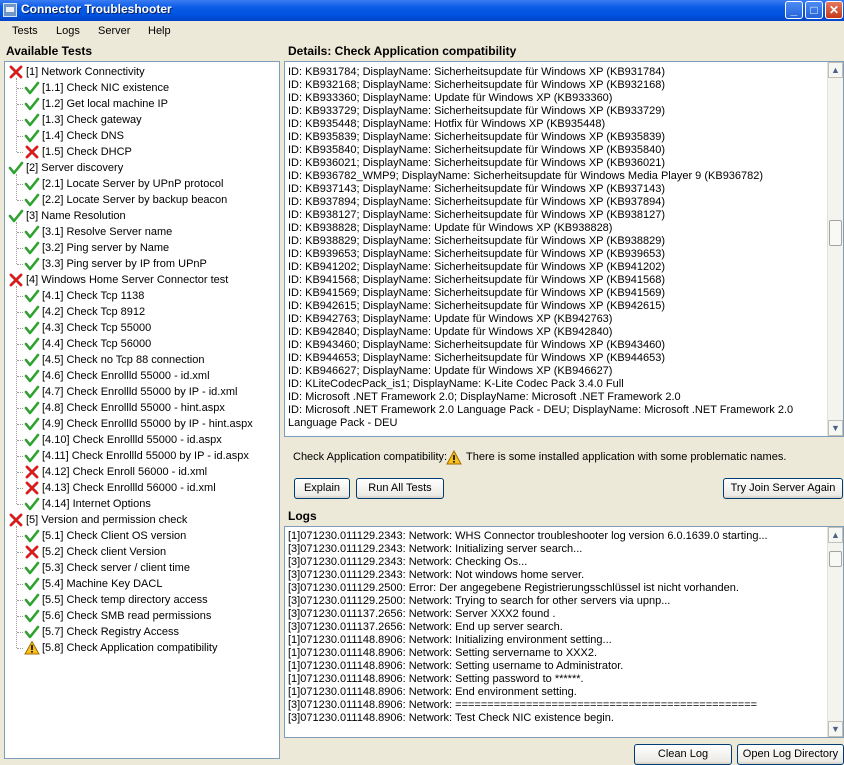 This screenshot has height=765, width=844. I want to click on test-label: [4.8] Check Enrollld 55000 - hint.aspx, so click(133, 408).